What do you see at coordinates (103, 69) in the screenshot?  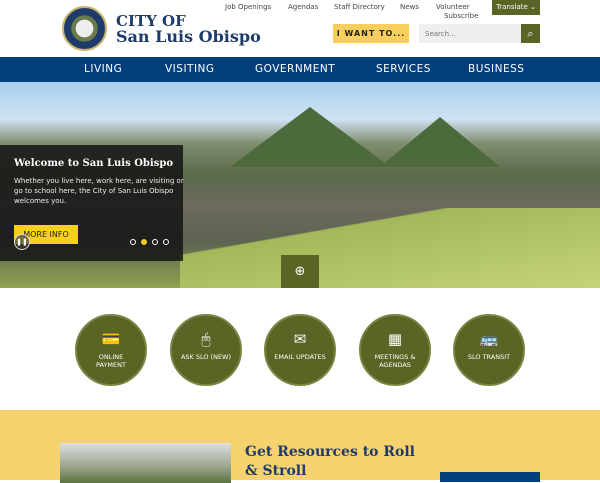 I see `nav-living: LIVING` at bounding box center [103, 69].